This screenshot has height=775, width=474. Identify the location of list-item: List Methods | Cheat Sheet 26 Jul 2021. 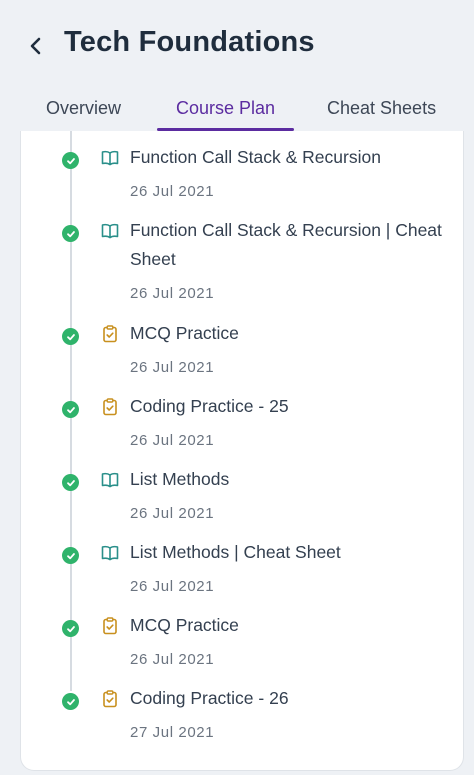
(243, 568).